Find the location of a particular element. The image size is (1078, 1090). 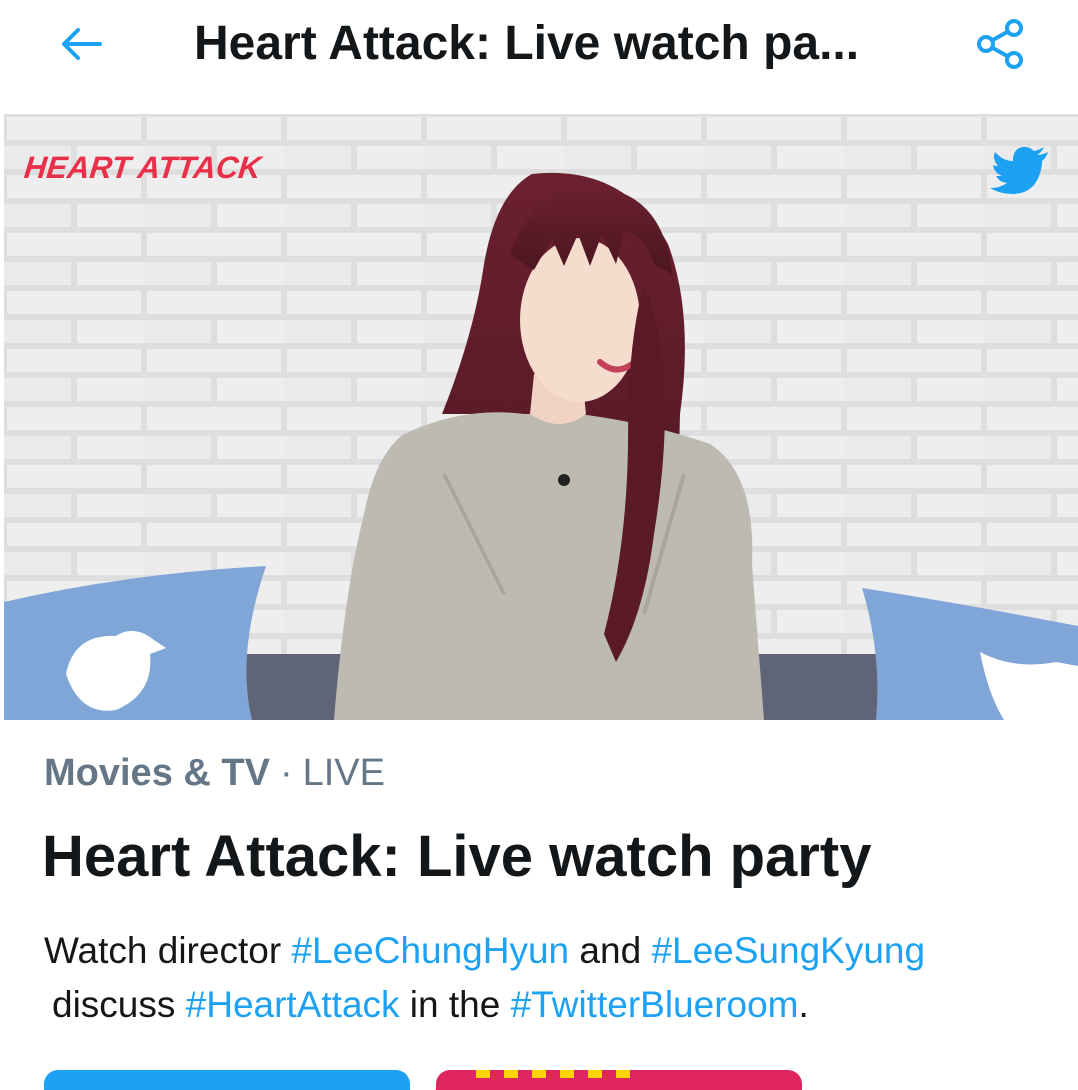

live-status: LIVE is located at coordinates (343, 773).